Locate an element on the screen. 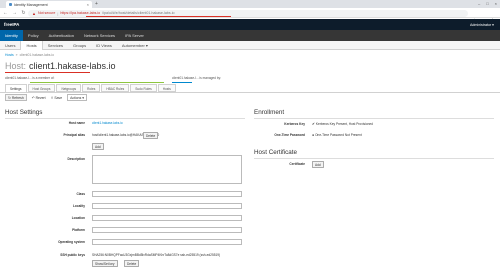 This screenshot has width=500, height=268. class-label: Class is located at coordinates (80, 194).